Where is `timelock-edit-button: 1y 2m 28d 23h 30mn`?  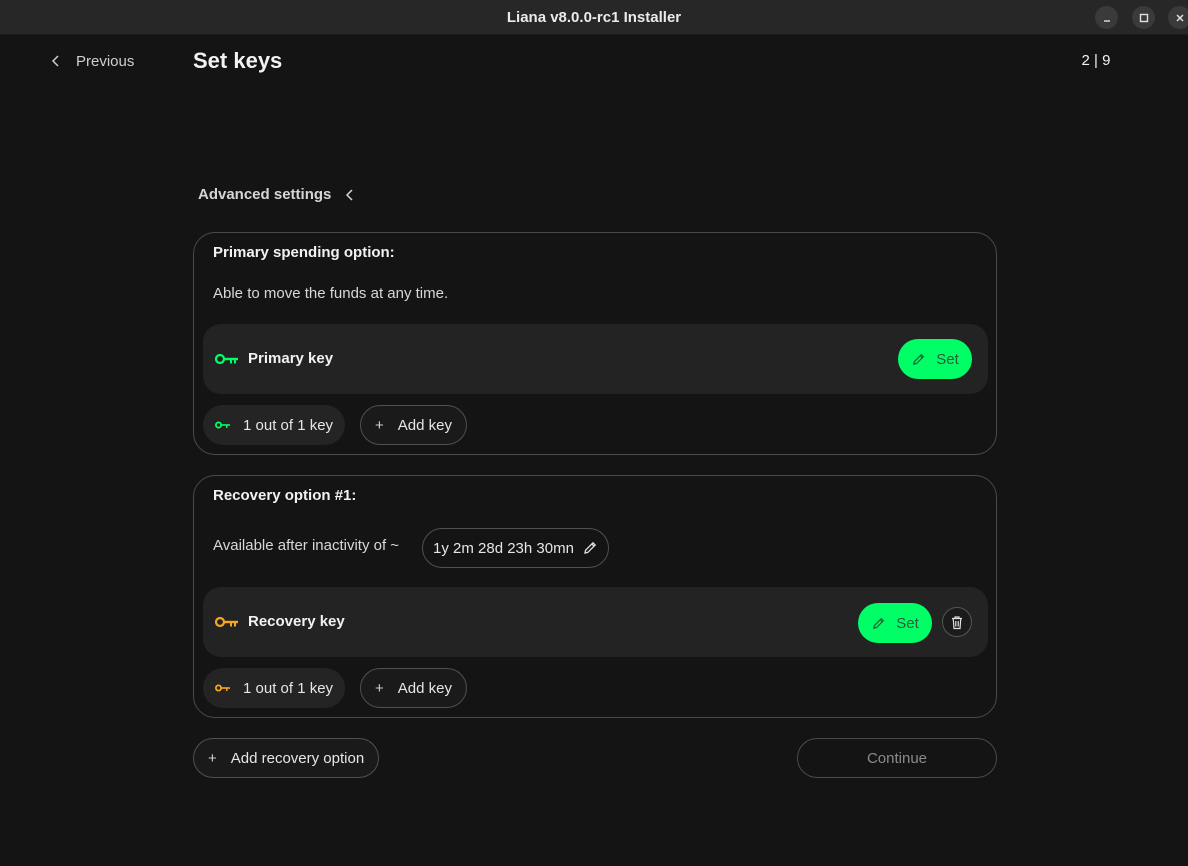
timelock-edit-button: 1y 2m 28d 23h 30mn is located at coordinates (515, 548).